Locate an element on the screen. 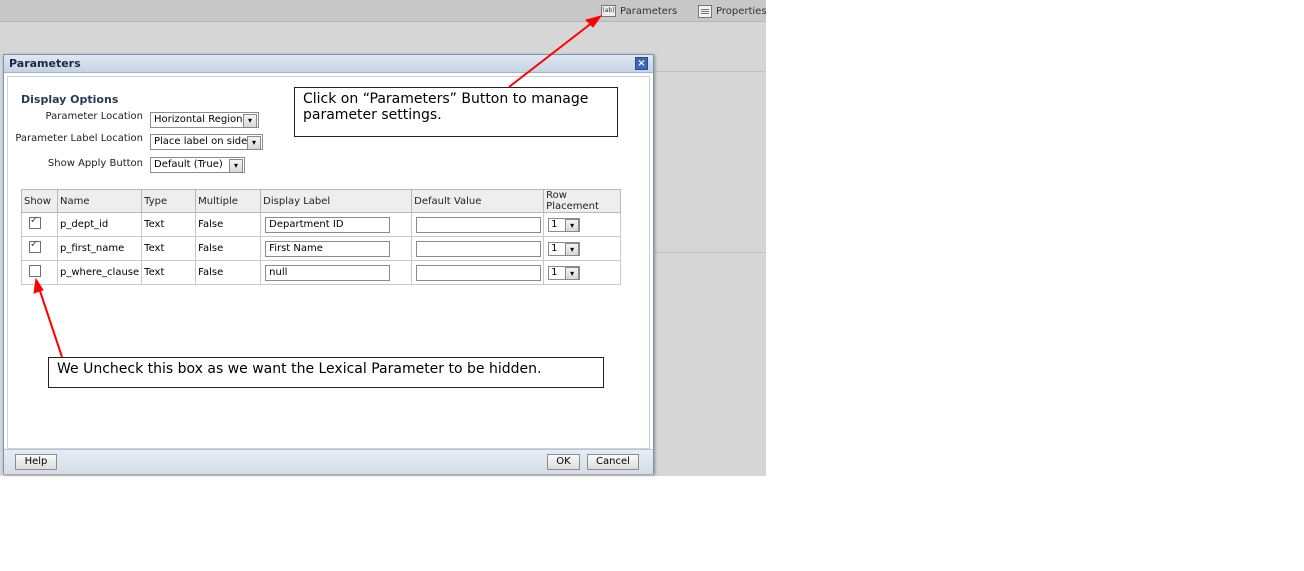 The width and height of the screenshot is (1304, 571). parameters-toolbar-button: (ab) Parameters is located at coordinates (639, 11).